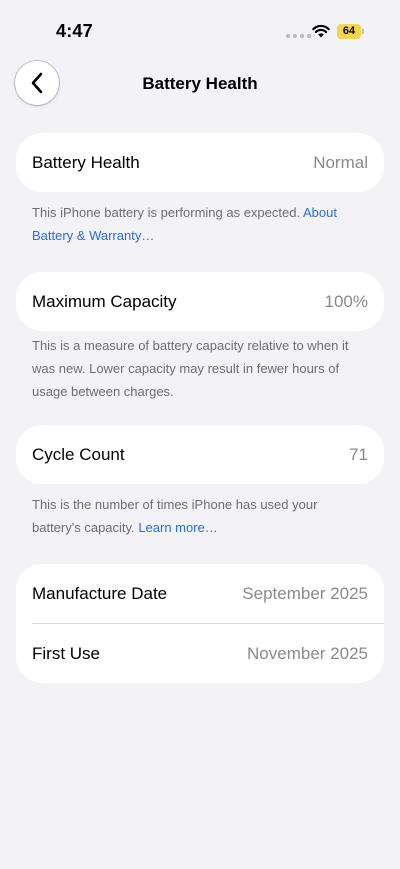  I want to click on cycle-count-row: Cycle Count 71, so click(200, 454).